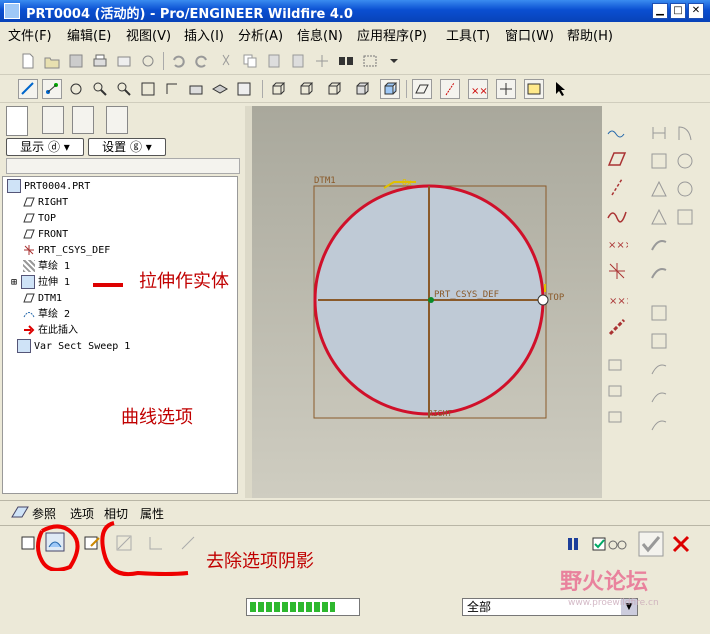 The width and height of the screenshot is (710, 634). Describe the element at coordinates (685, 217) in the screenshot. I see `chamfer-tool-icon` at that location.